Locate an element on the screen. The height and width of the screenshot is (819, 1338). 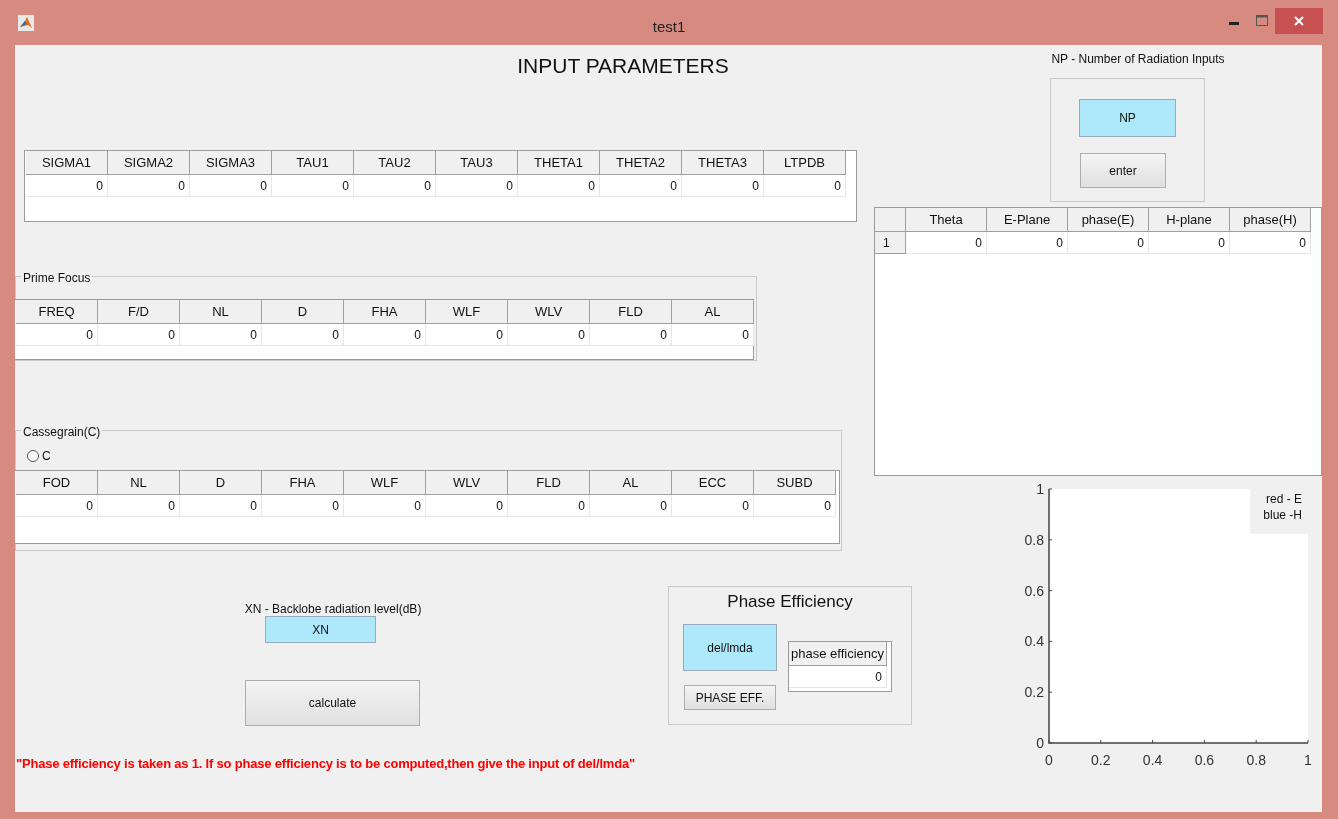
minimize-icon is located at coordinates (1234, 24).